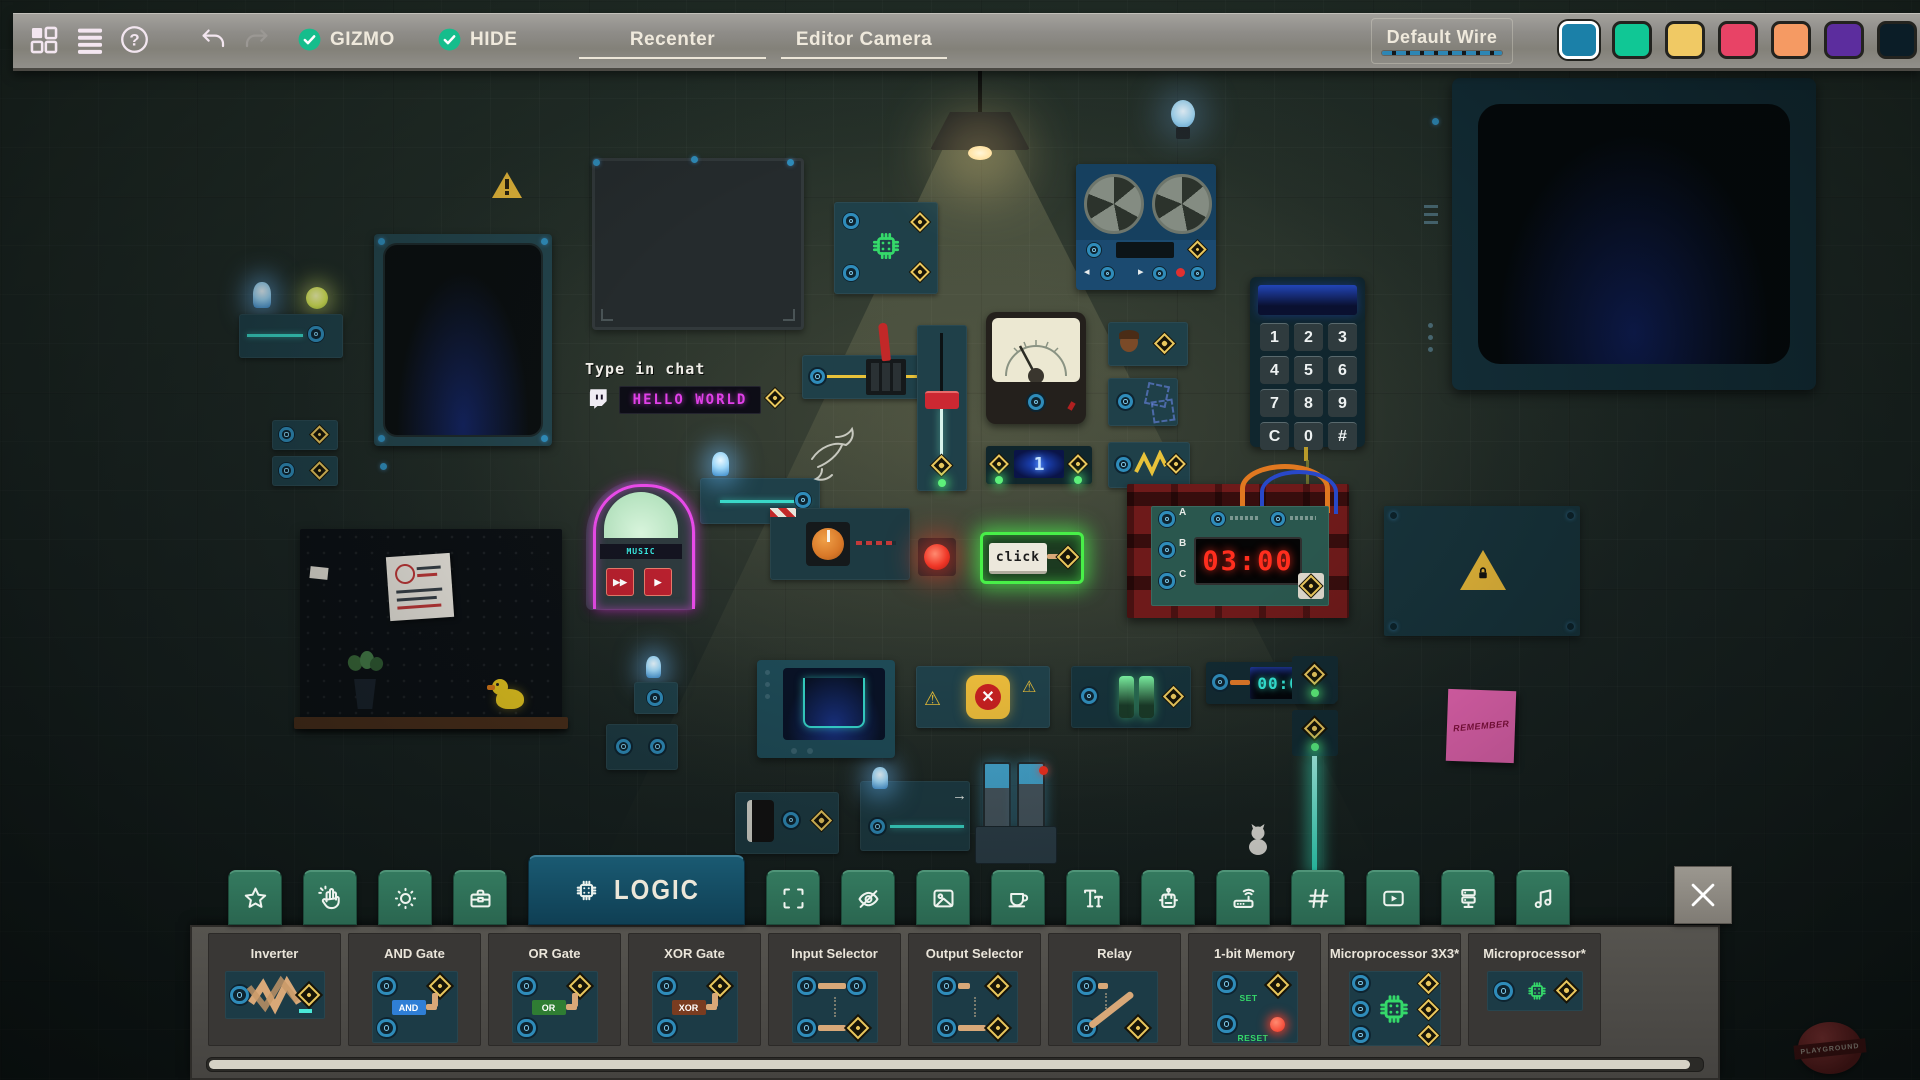 The height and width of the screenshot is (1080, 1920). I want to click on tab-video, so click(1393, 897).